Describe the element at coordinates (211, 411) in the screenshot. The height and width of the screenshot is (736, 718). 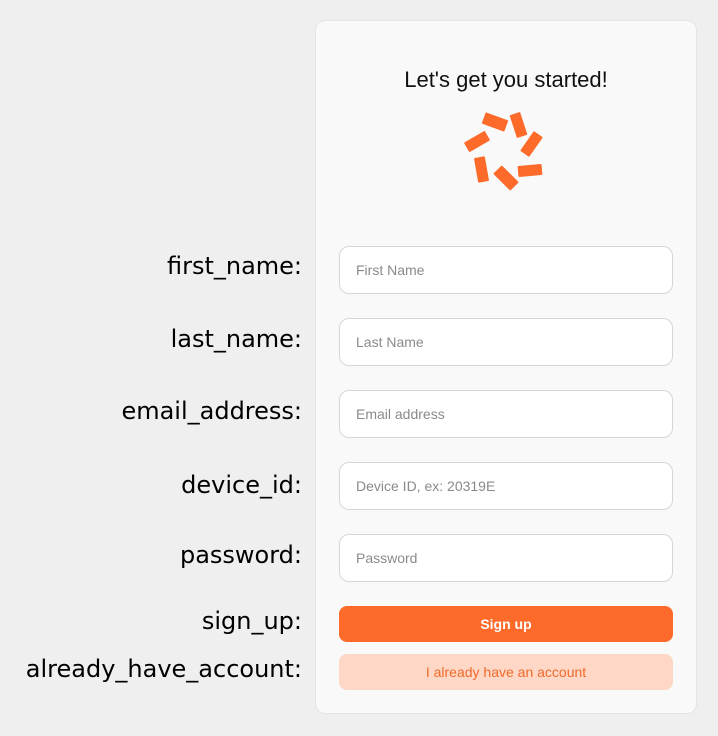
I see `email-address-label: email_address:` at that location.